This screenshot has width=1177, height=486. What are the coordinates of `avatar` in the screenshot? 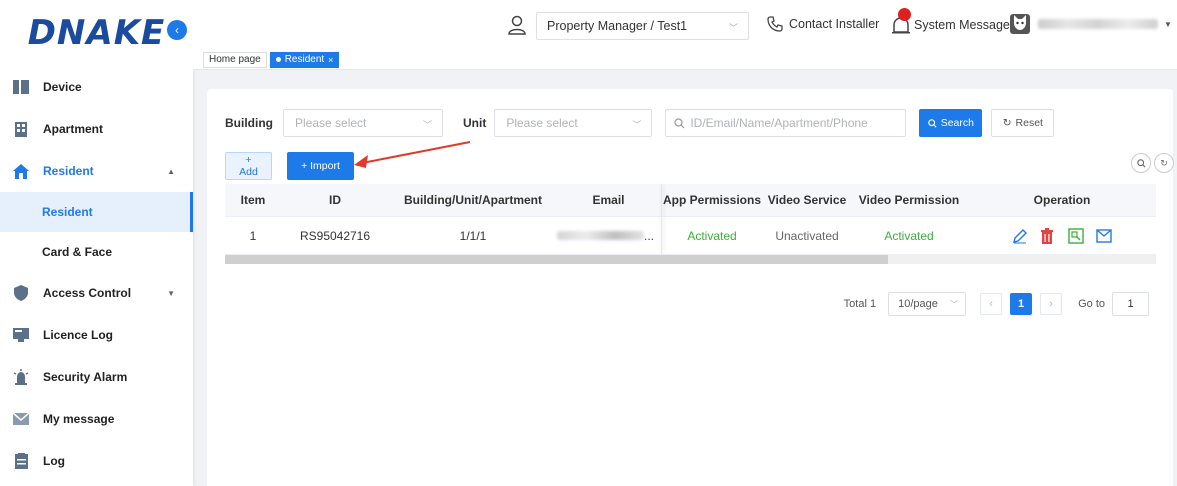 It's located at (1020, 24).